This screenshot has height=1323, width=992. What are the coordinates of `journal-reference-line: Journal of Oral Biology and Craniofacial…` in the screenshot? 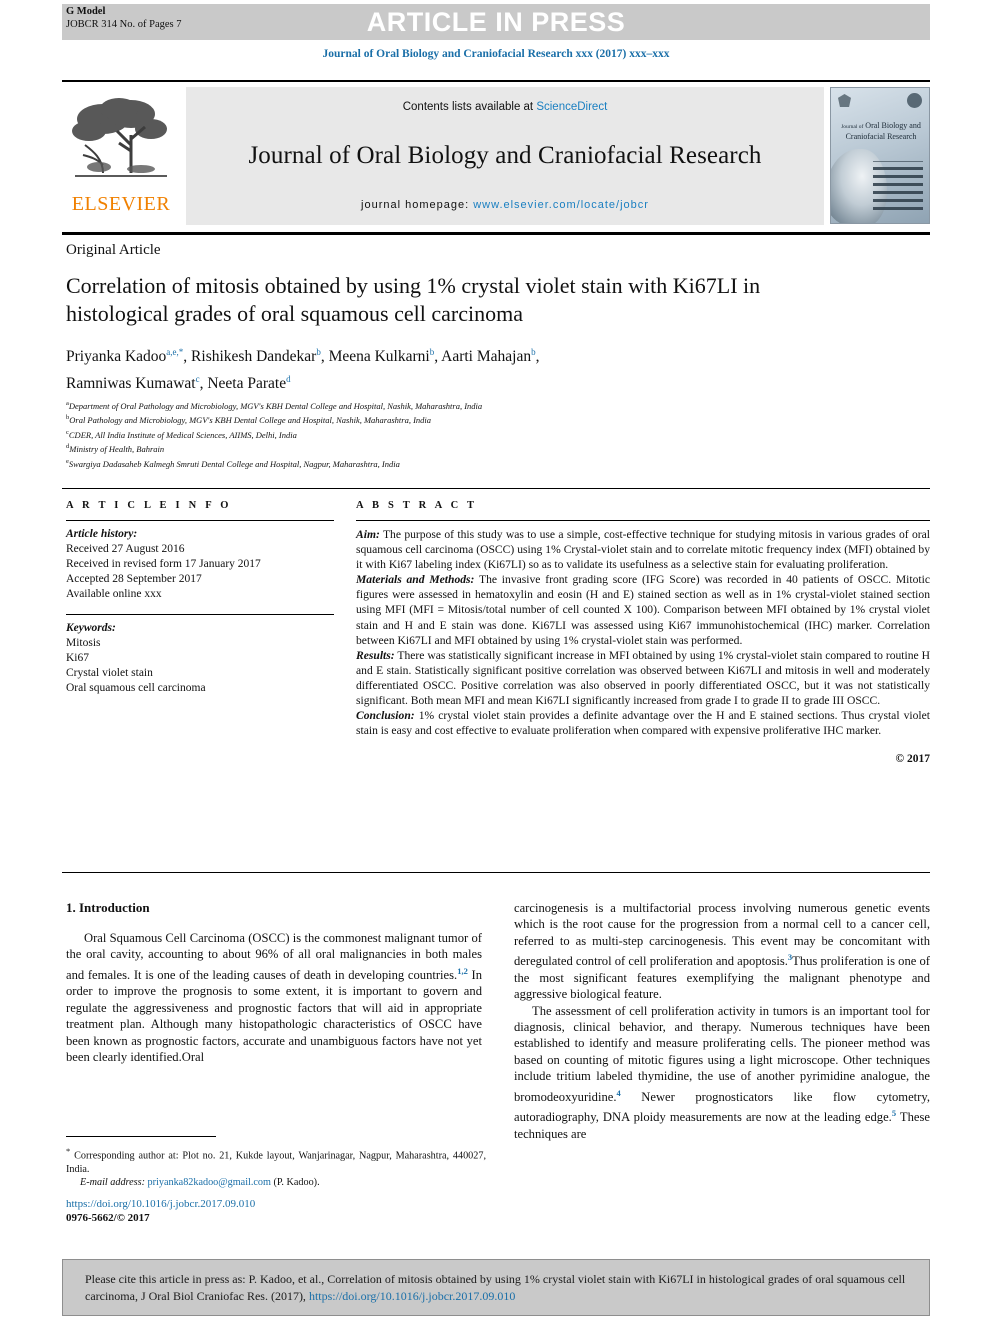 It's located at (496, 54).